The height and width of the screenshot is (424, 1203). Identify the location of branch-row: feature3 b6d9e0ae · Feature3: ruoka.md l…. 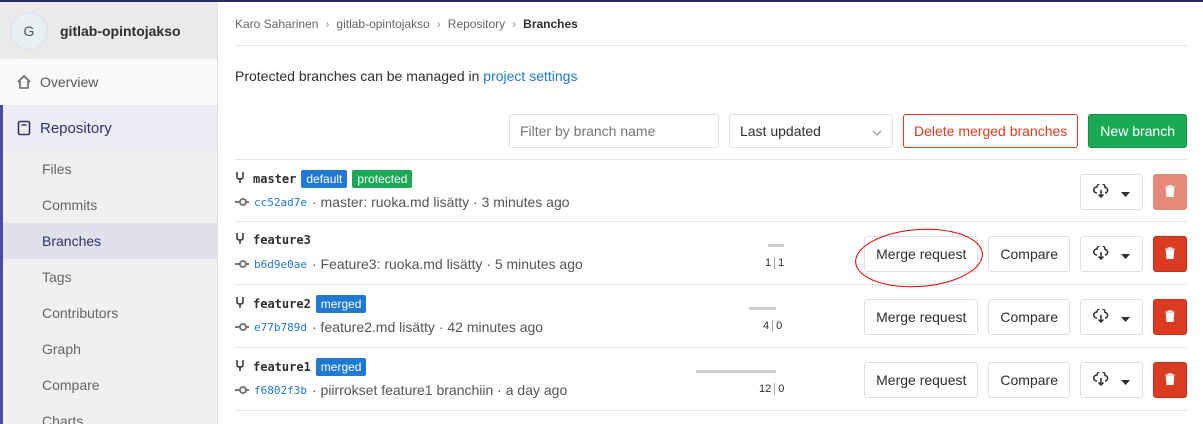
(711, 257).